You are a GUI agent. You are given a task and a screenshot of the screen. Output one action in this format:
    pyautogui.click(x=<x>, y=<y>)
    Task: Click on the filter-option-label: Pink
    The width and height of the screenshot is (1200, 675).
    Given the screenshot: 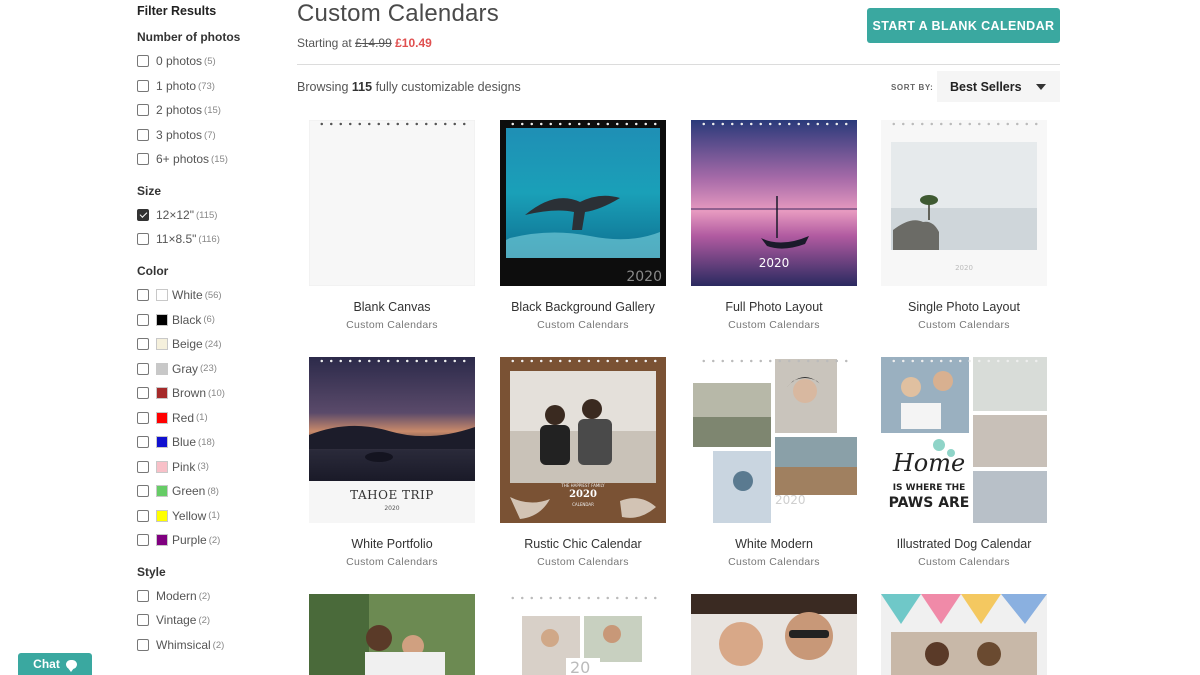 What is the action you would take?
    pyautogui.click(x=184, y=466)
    